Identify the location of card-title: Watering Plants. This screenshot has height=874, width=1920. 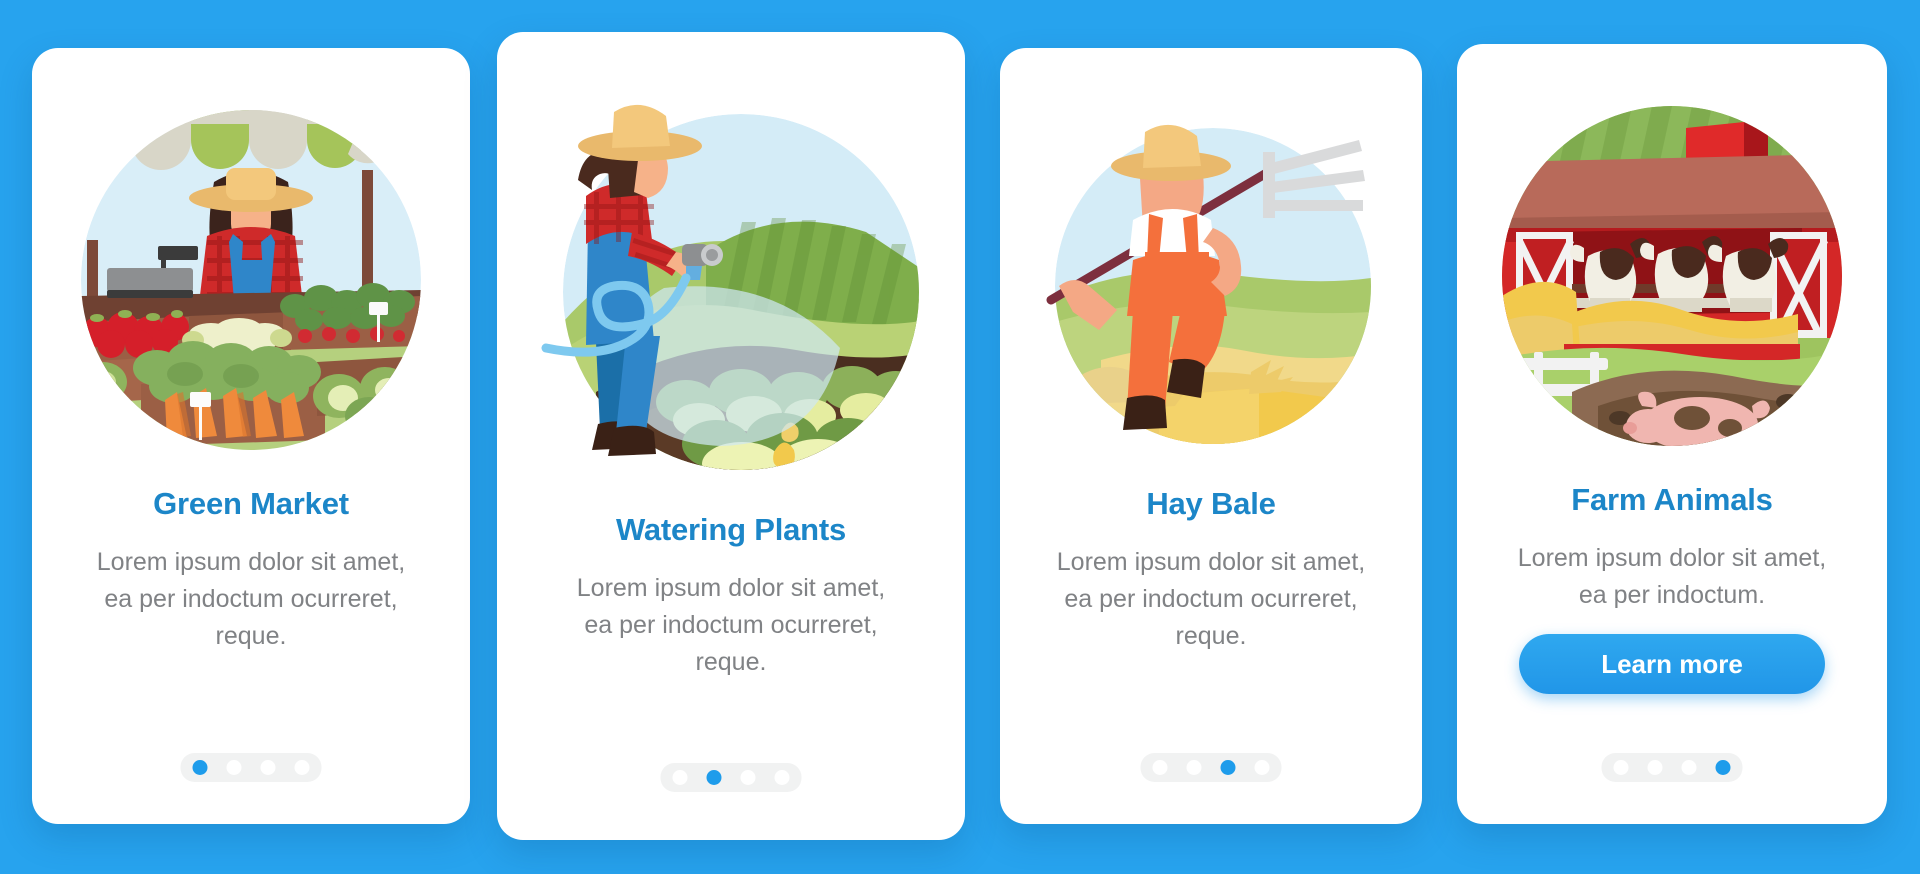
(731, 529).